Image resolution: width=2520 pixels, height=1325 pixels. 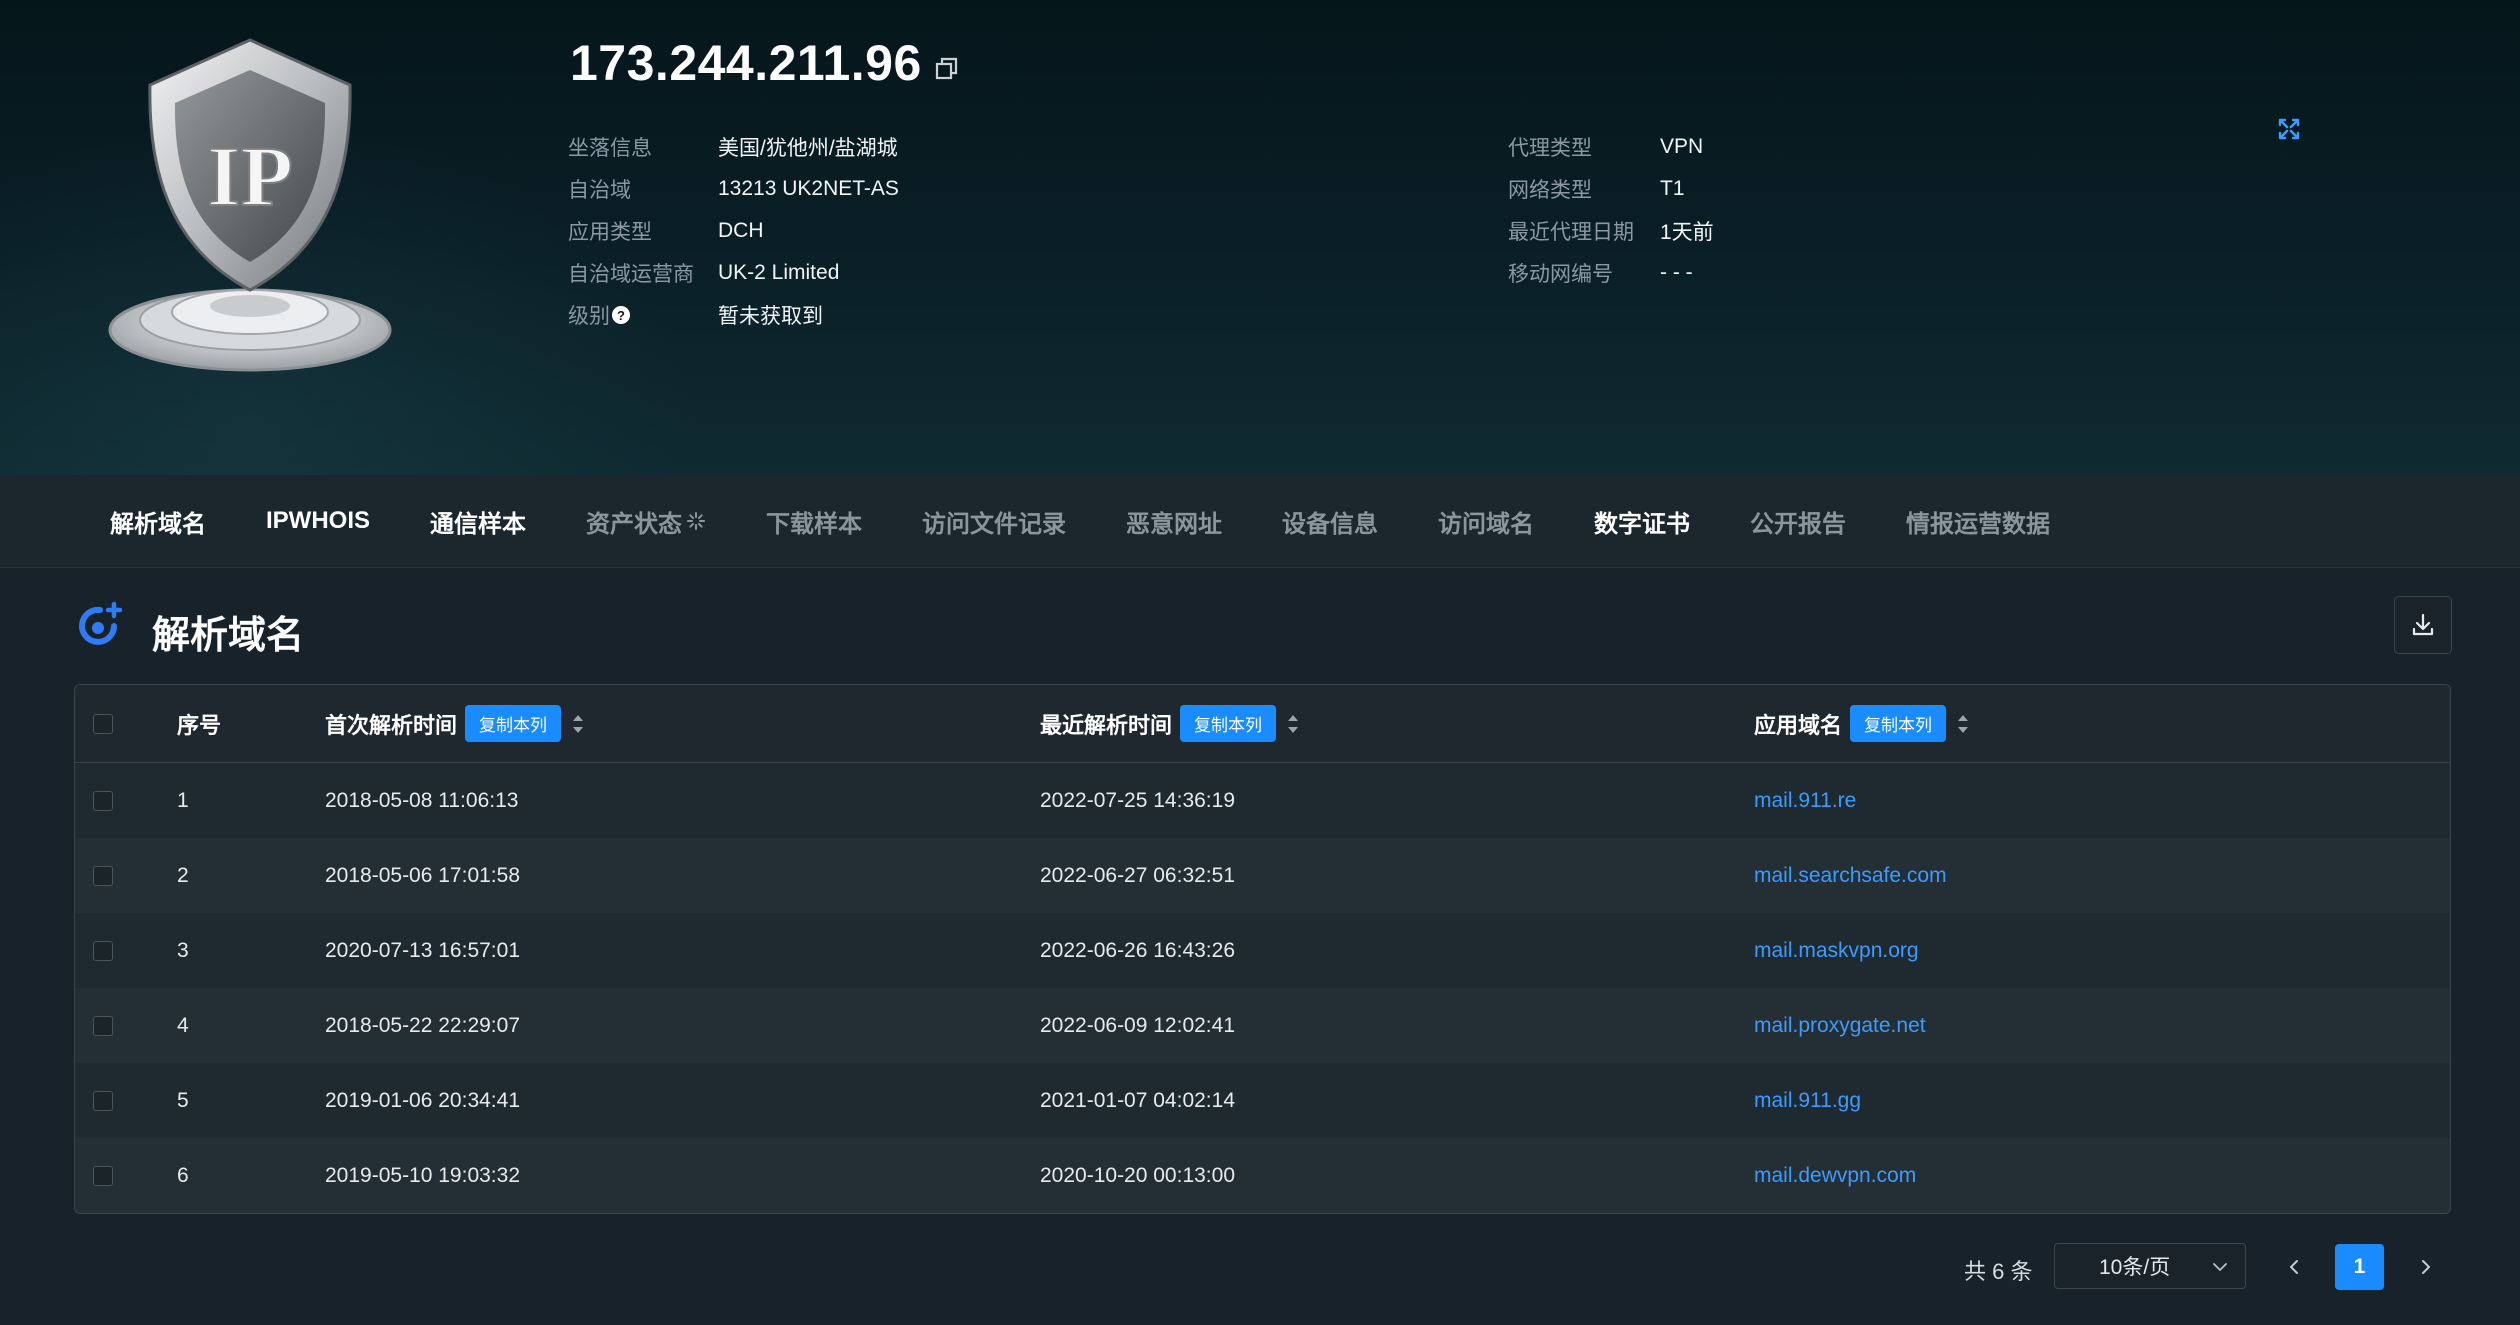 What do you see at coordinates (643, 315) in the screenshot?
I see `info-label-with-help: 级别 ?` at bounding box center [643, 315].